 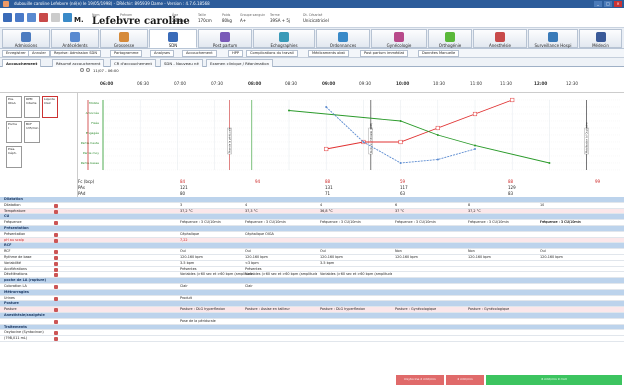 I want to click on tab-ordonnances: Ordonnances, so click(x=343, y=38).